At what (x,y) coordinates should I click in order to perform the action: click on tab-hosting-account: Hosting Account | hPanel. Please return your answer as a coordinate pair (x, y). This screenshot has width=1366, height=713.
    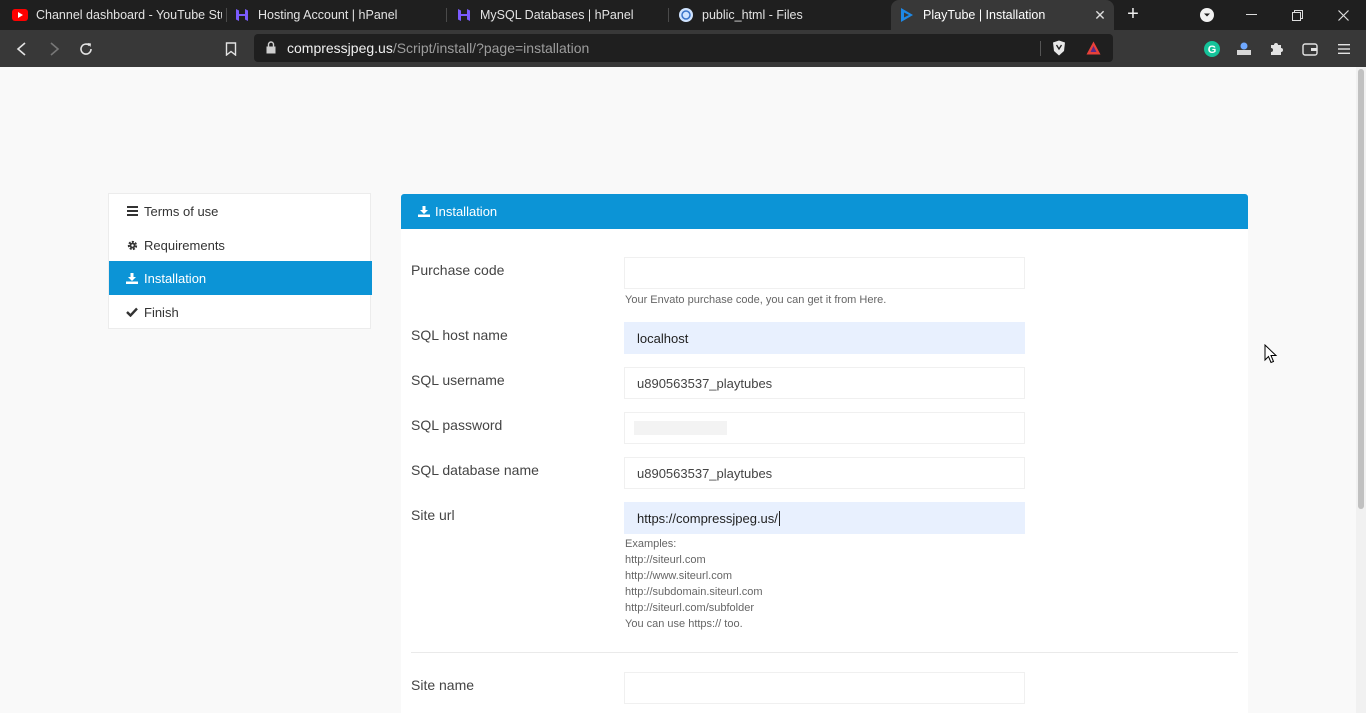
    Looking at the image, I should click on (334, 15).